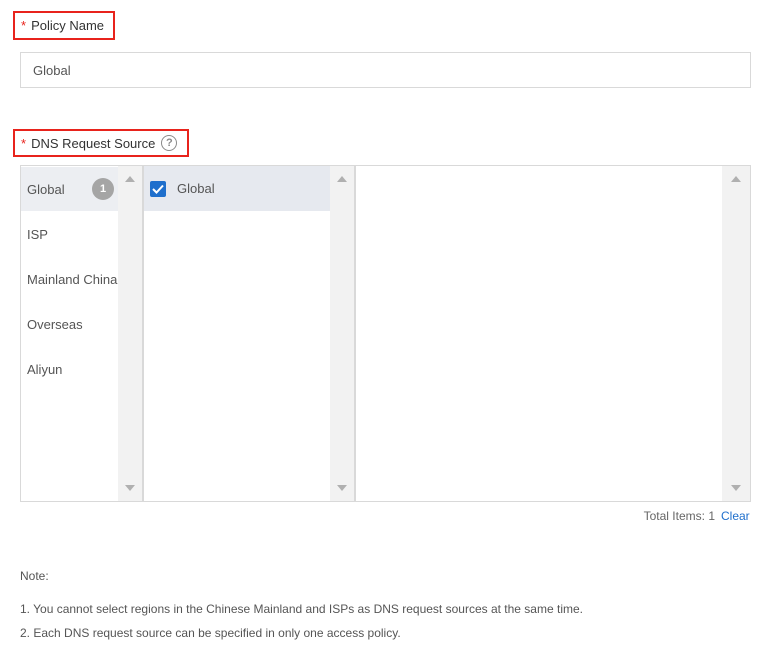 This screenshot has width=765, height=652. Describe the element at coordinates (45, 369) in the screenshot. I see `category-label: Aliyun` at that location.